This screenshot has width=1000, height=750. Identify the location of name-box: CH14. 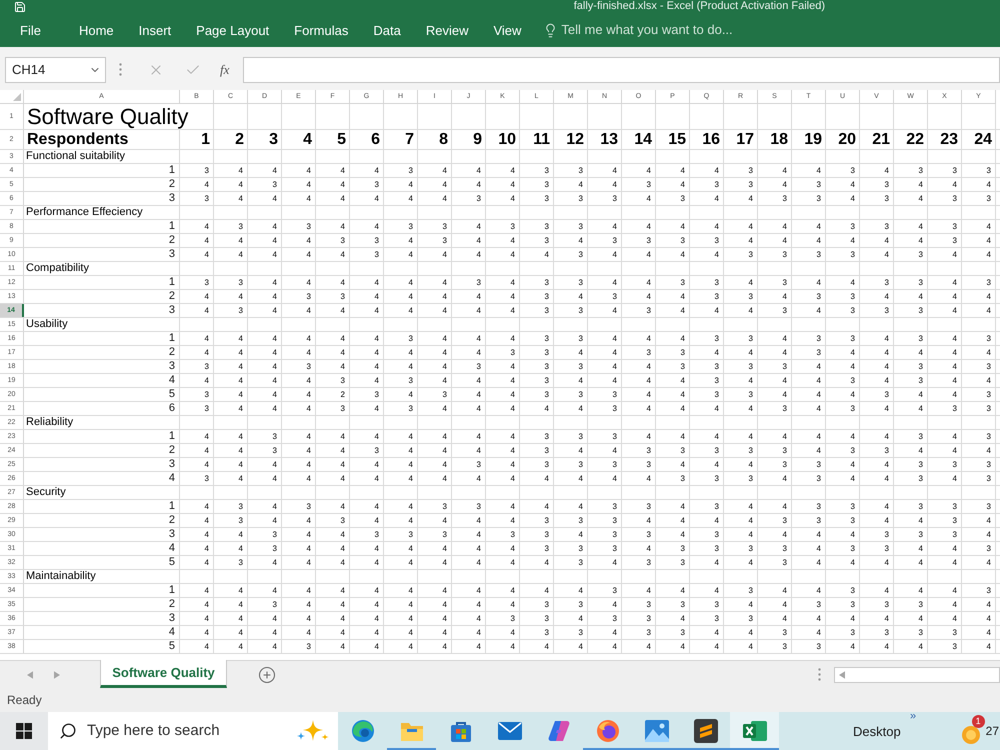
(55, 69).